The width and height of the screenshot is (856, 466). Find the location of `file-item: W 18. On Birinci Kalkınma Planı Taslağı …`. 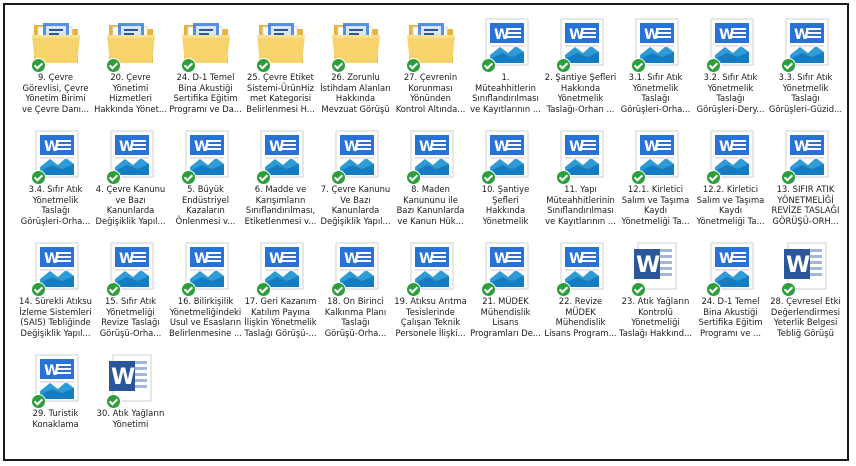

file-item: W 18. On Birinci Kalkınma Planı Taslağı … is located at coordinates (355, 289).